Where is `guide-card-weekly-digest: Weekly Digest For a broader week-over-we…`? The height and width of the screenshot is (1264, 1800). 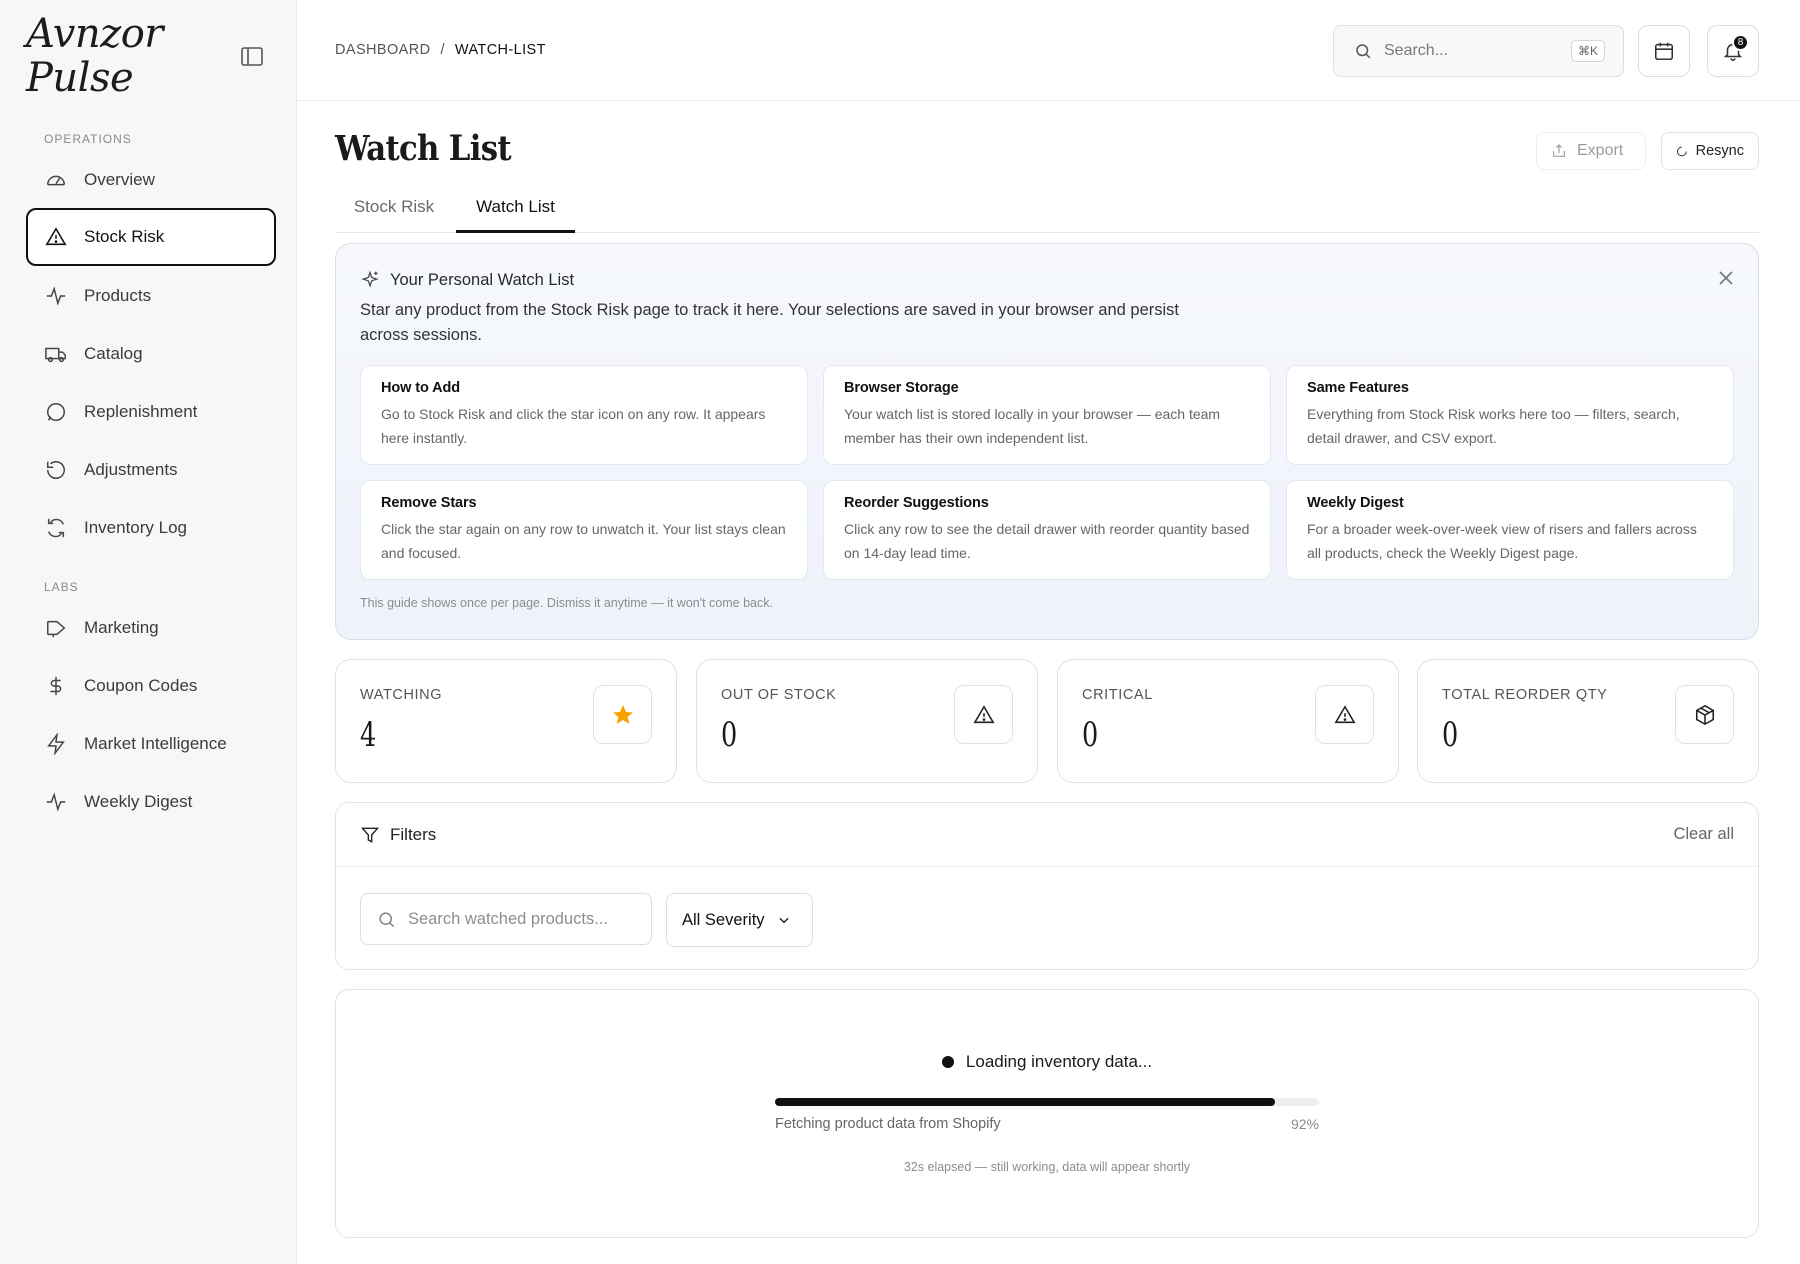
guide-card-weekly-digest: Weekly Digest For a broader week-over-we… is located at coordinates (1510, 530).